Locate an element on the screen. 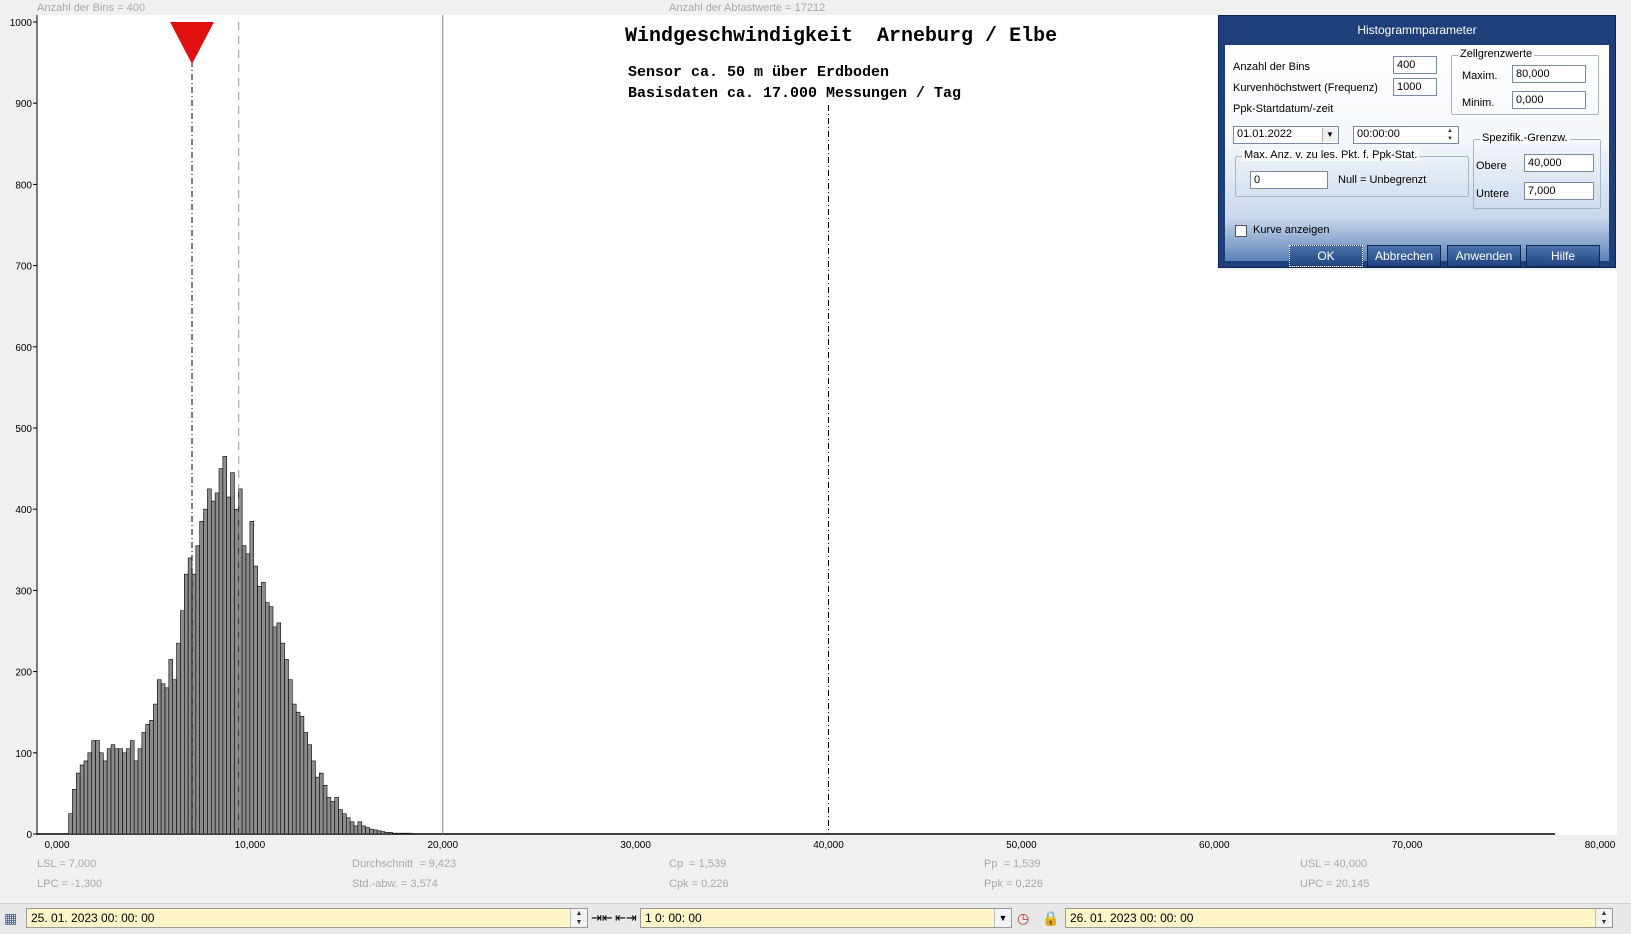  x-tick-label: 10,000 is located at coordinates (250, 845).